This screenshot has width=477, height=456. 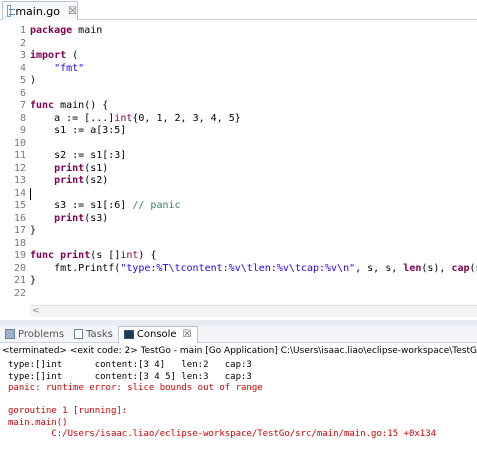 I want to click on line-number: 16, so click(x=19, y=218).